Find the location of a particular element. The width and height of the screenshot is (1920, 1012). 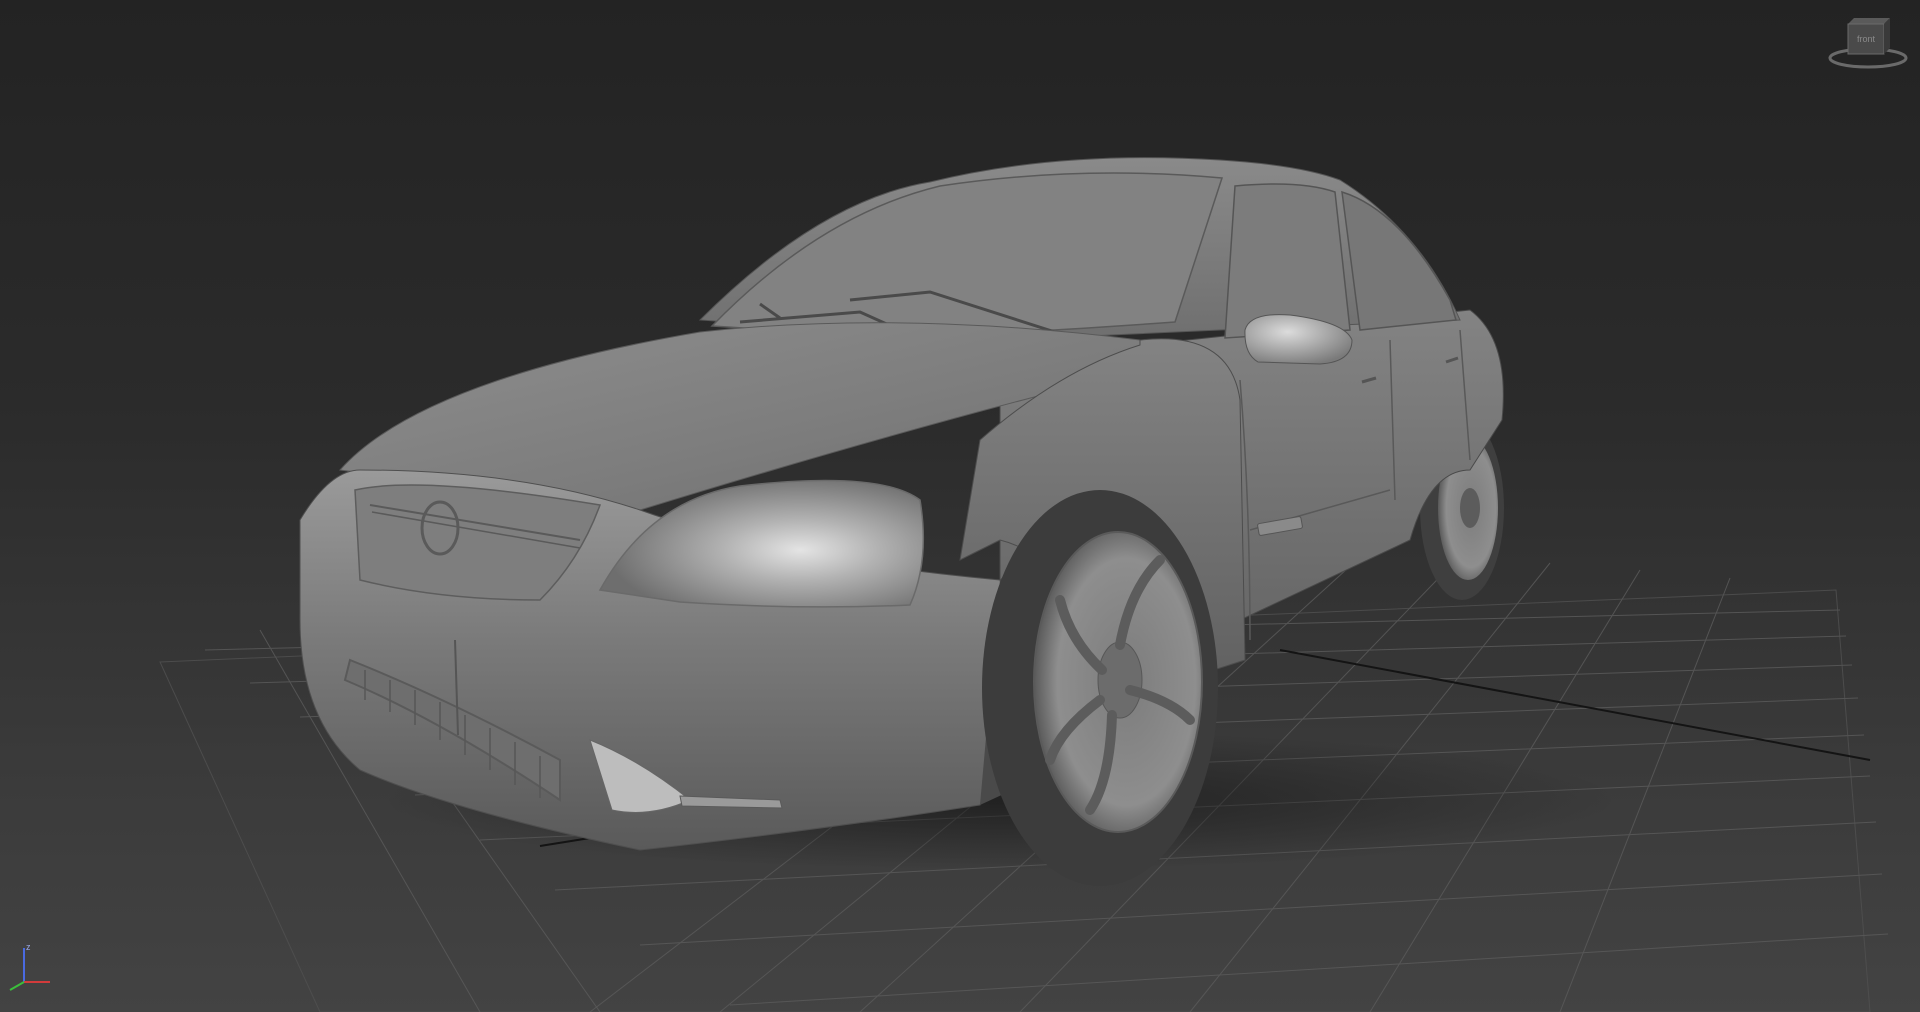

axis-y-line is located at coordinates (17, 986).